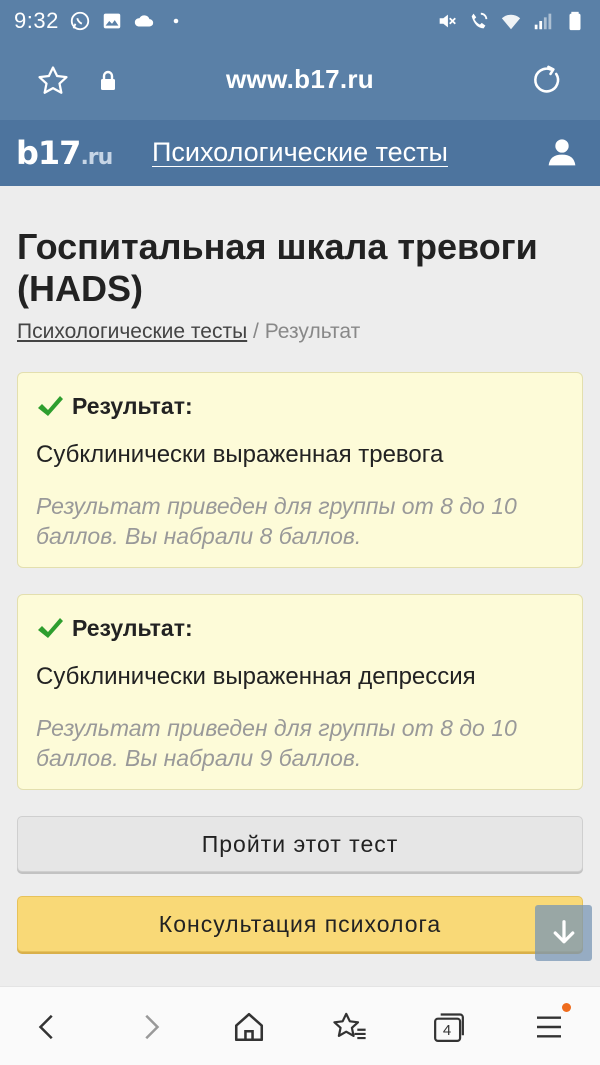  What do you see at coordinates (549, 1027) in the screenshot?
I see `hamburger-menu-icon` at bounding box center [549, 1027].